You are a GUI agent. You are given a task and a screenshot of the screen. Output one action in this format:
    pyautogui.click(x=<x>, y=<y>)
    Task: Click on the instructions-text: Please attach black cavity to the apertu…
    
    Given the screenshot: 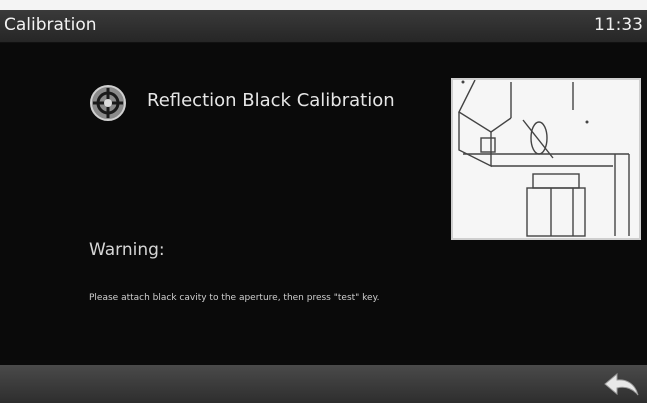 What is the action you would take?
    pyautogui.click(x=234, y=298)
    